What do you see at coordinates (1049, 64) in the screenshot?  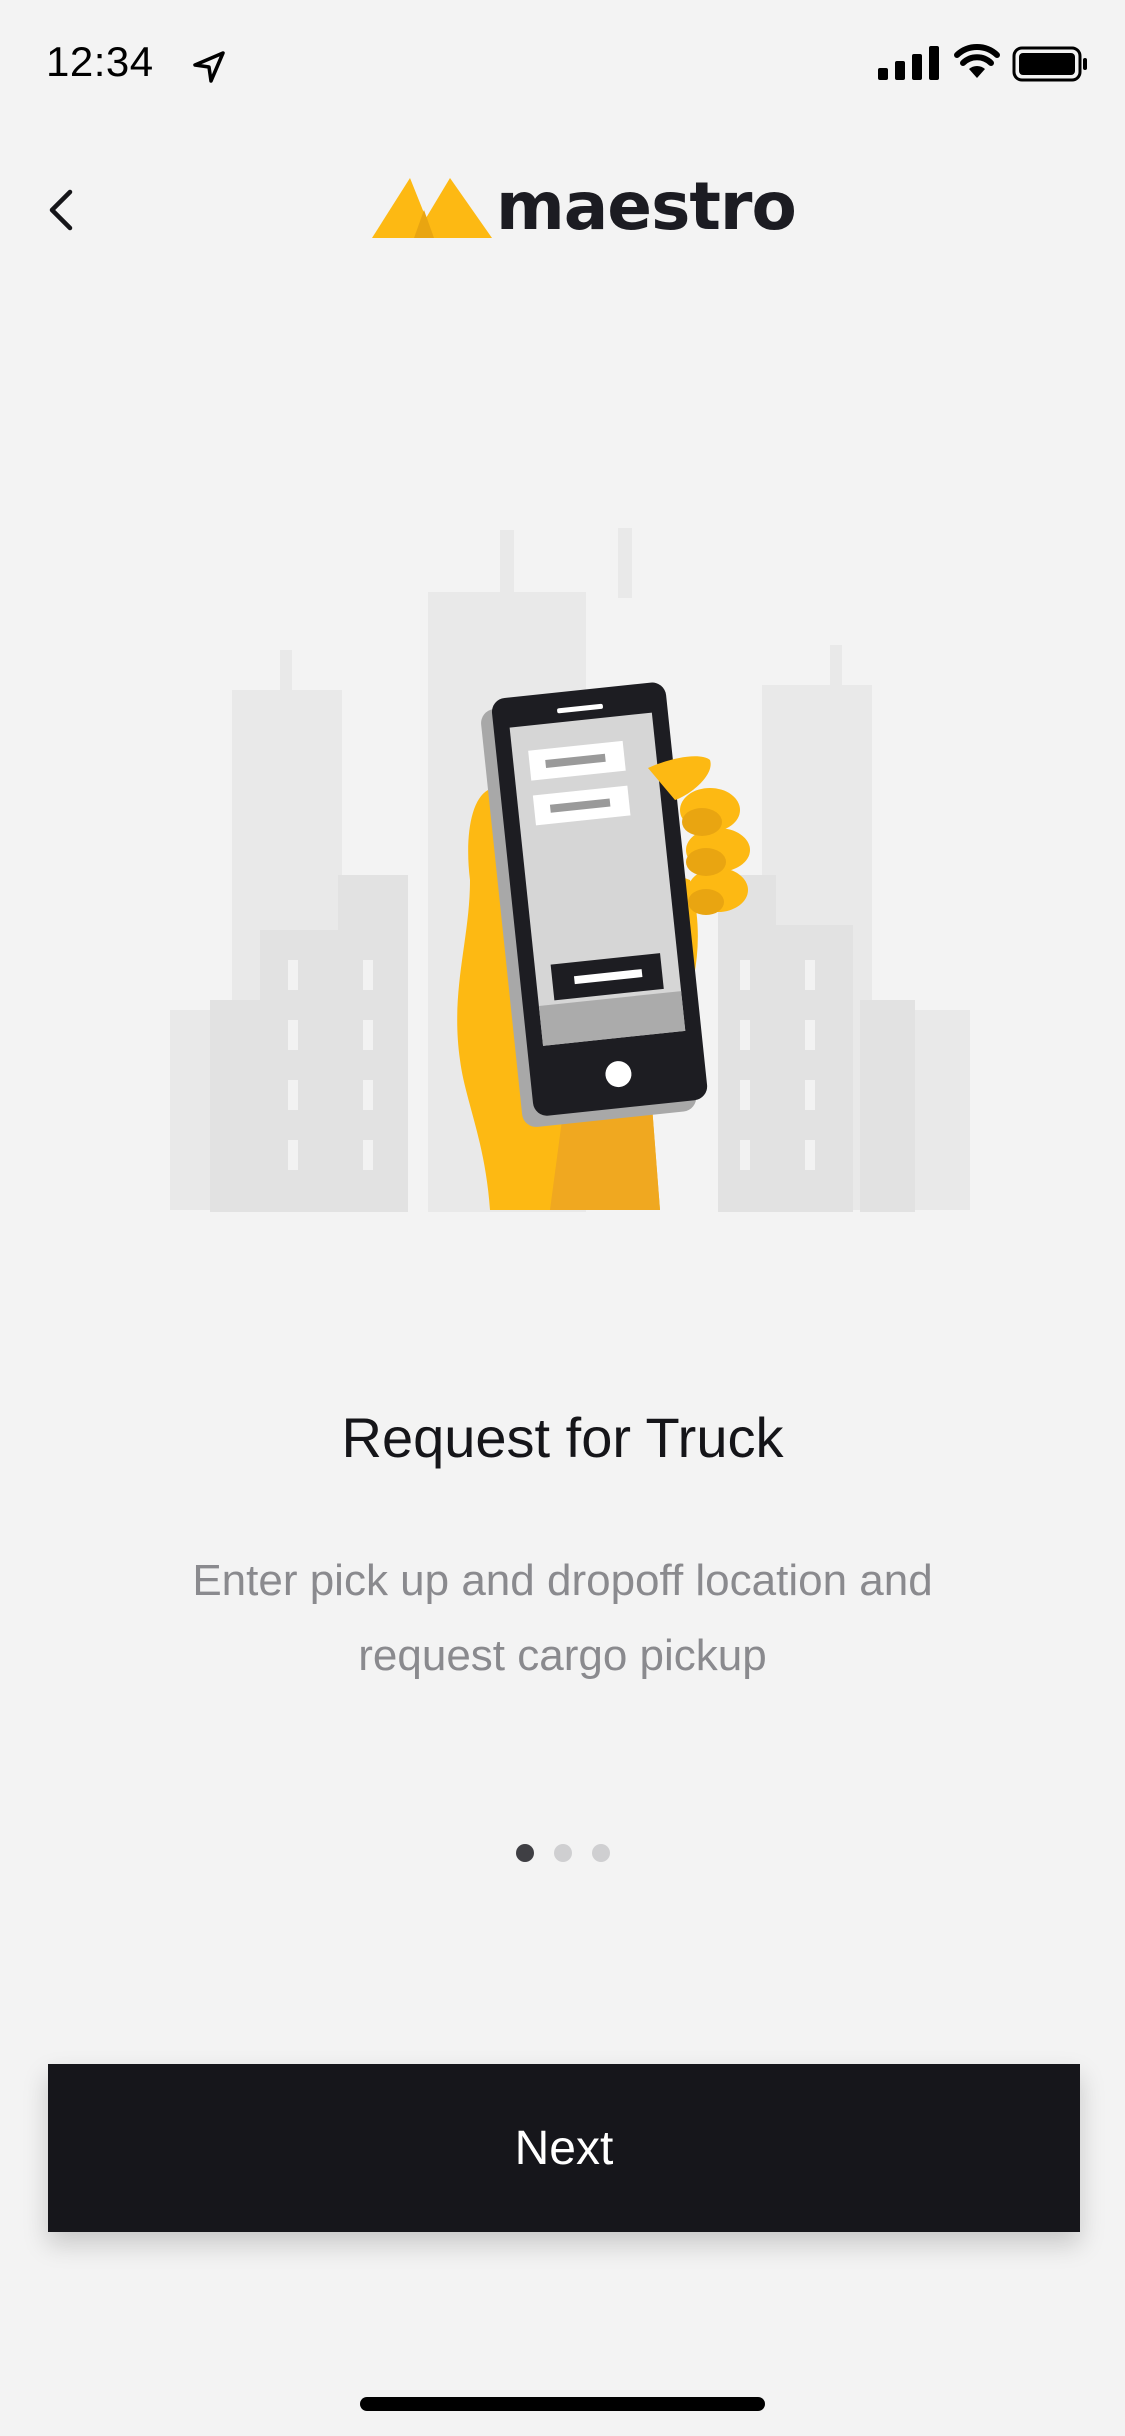 I see `battery-icon` at bounding box center [1049, 64].